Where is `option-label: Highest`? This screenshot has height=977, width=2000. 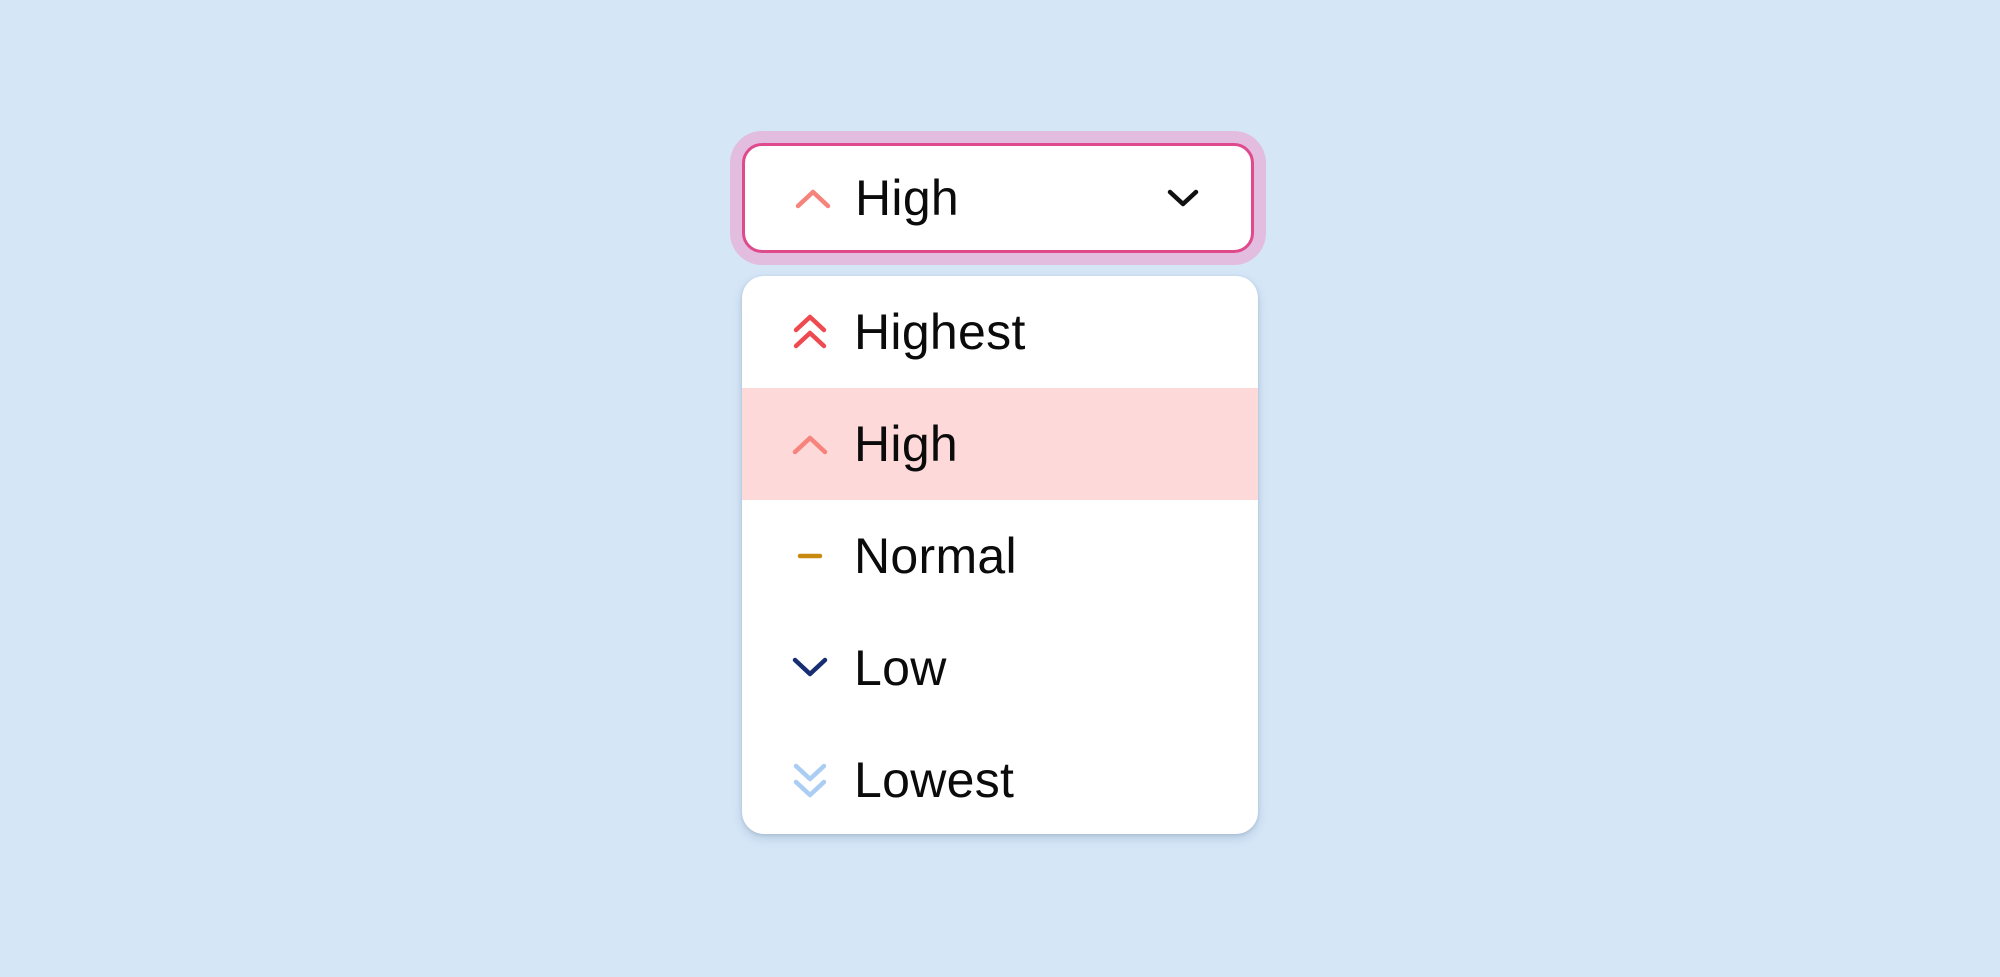
option-label: Highest is located at coordinates (940, 332).